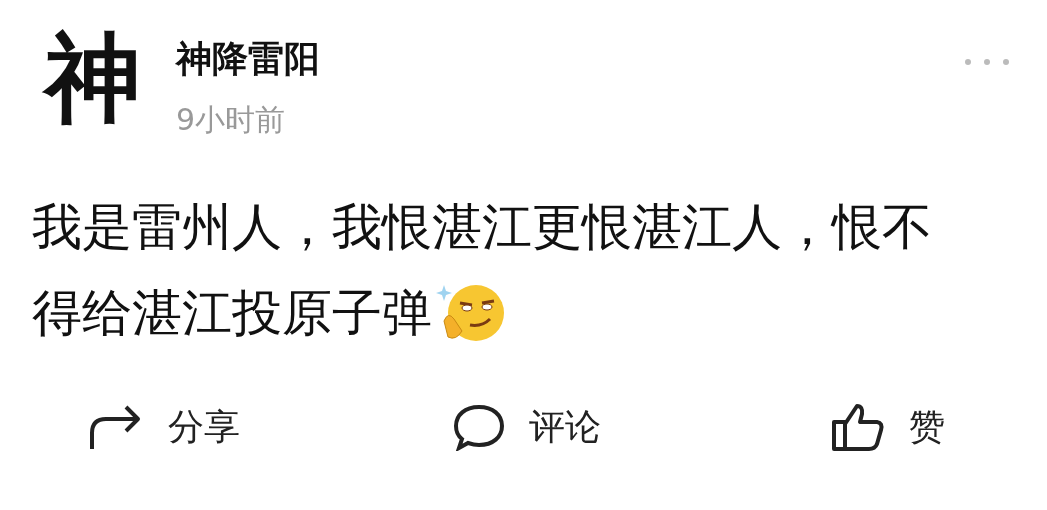  I want to click on post-text-line: 得给湛江投原子弹, so click(232, 313).